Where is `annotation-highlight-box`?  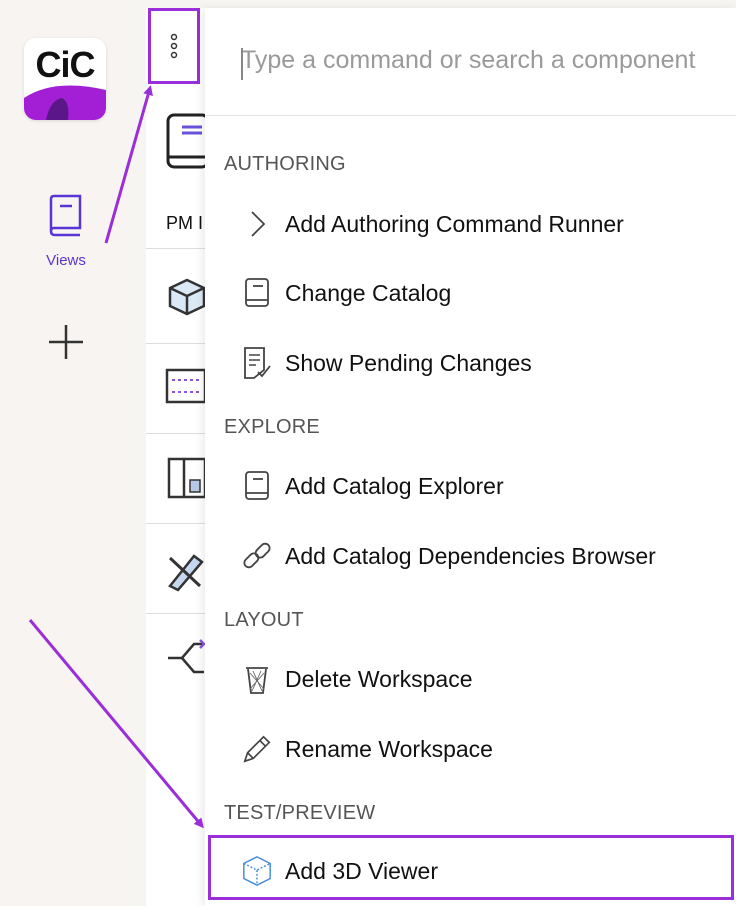
annotation-highlight-box is located at coordinates (471, 867).